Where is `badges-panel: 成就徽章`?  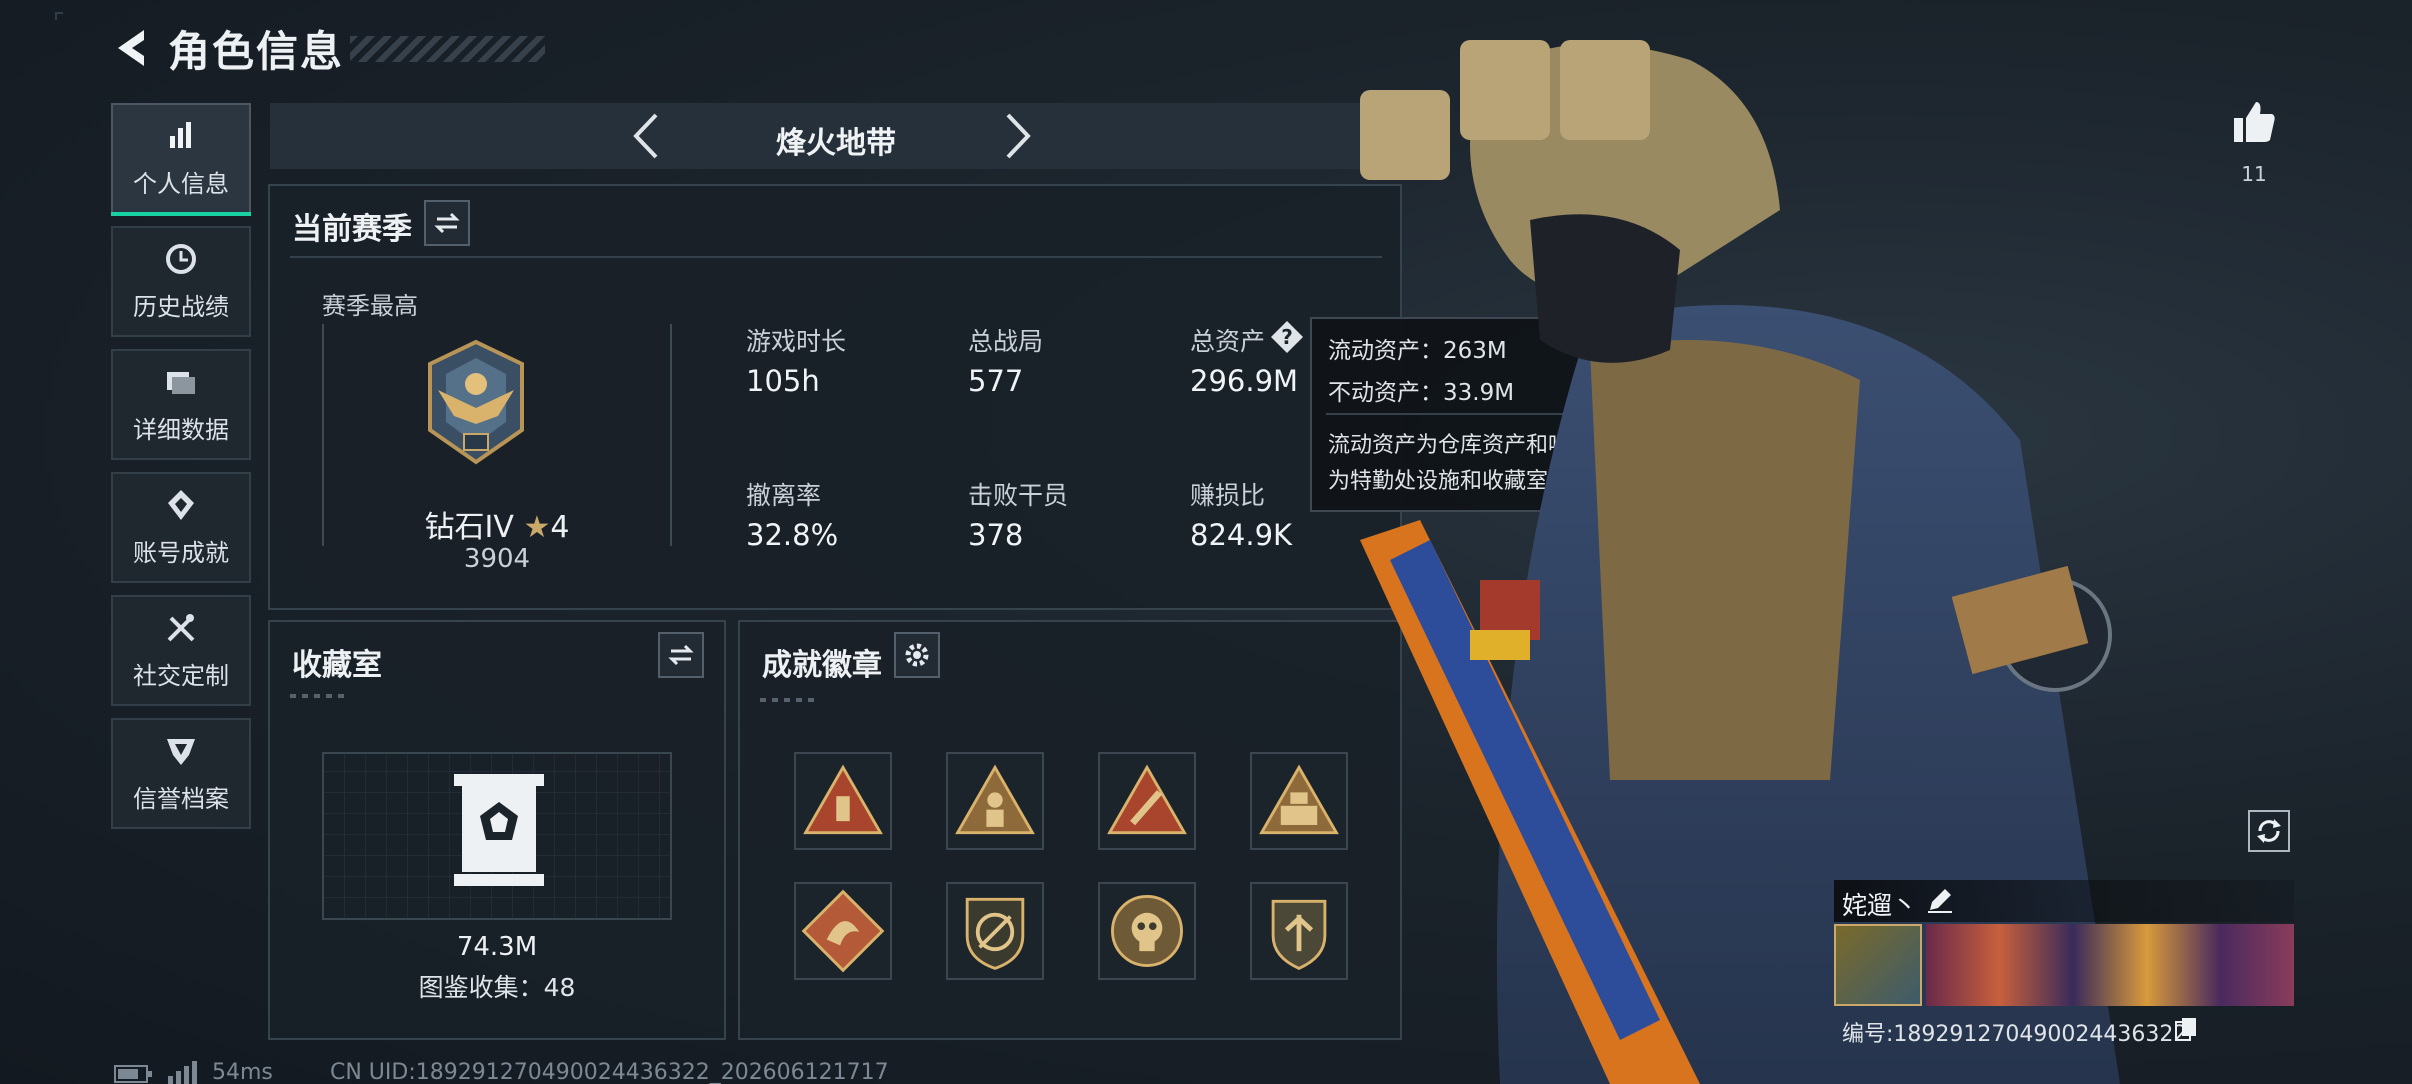
badges-panel: 成就徽章 is located at coordinates (1070, 830).